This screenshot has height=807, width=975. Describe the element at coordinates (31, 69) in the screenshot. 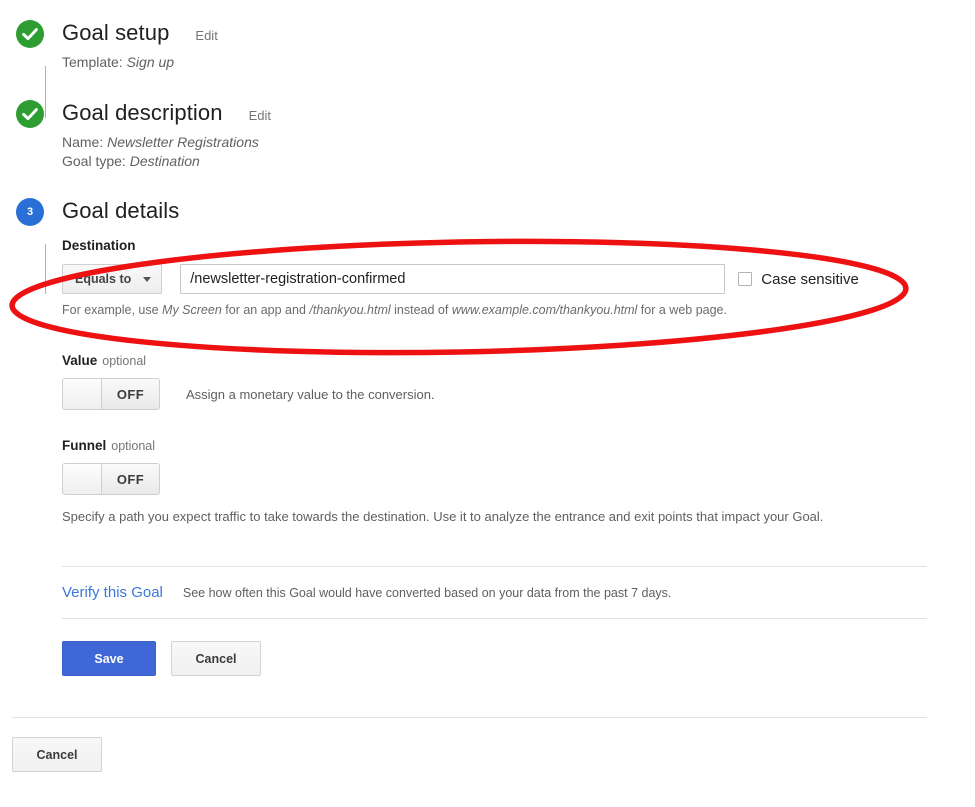

I see `step-1-marker` at that location.